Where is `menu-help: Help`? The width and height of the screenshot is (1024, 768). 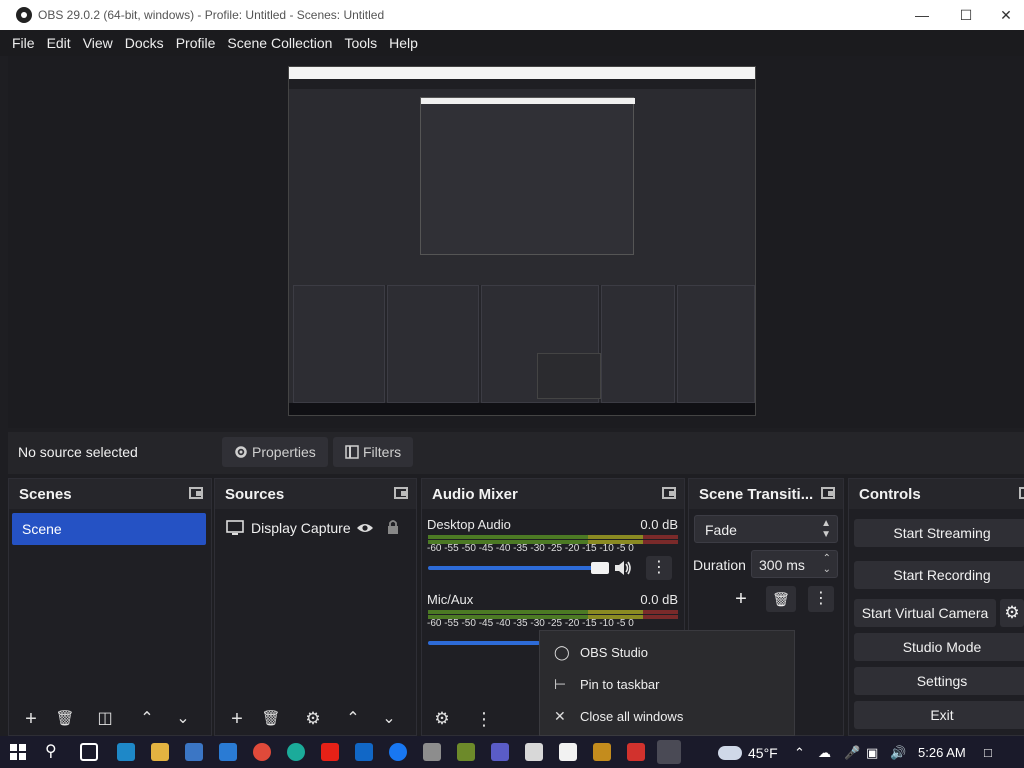 menu-help: Help is located at coordinates (403, 43).